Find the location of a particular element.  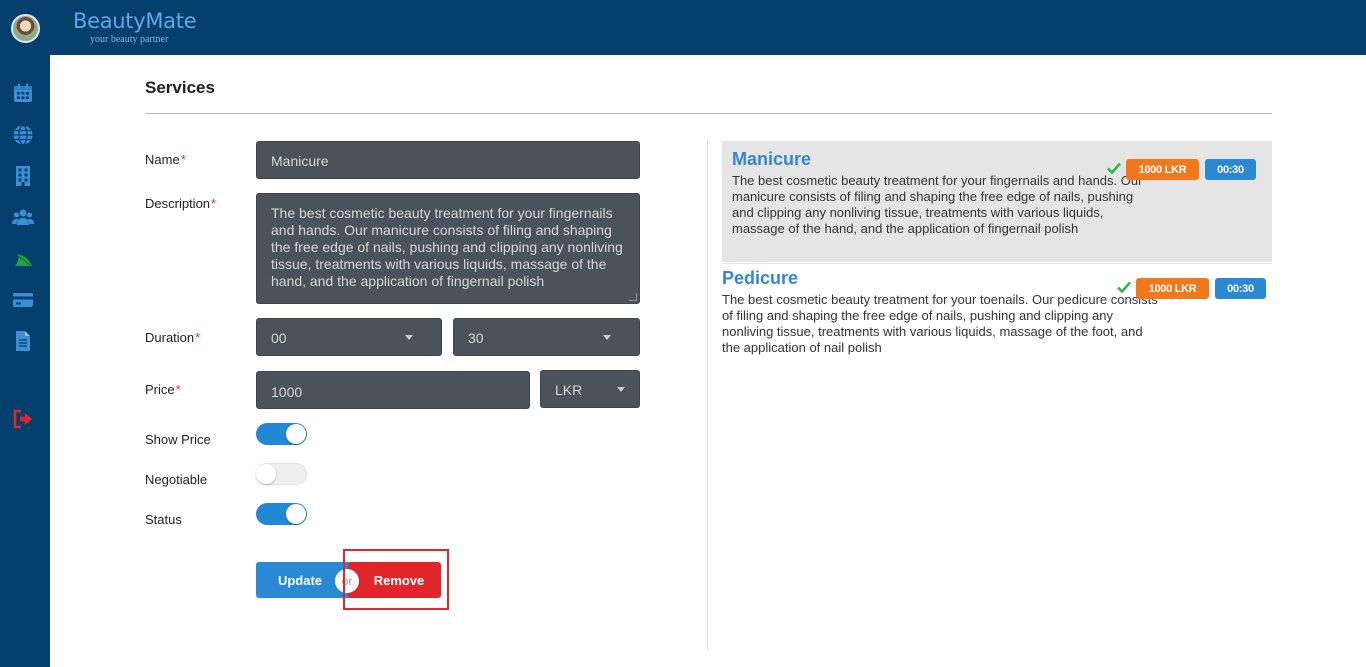

duration-minutes-value: 30 is located at coordinates (476, 338).